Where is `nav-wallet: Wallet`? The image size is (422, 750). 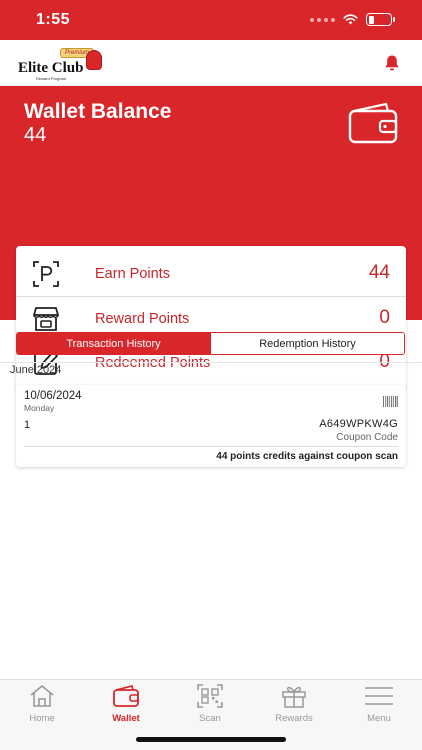
nav-wallet: Wallet is located at coordinates (126, 707).